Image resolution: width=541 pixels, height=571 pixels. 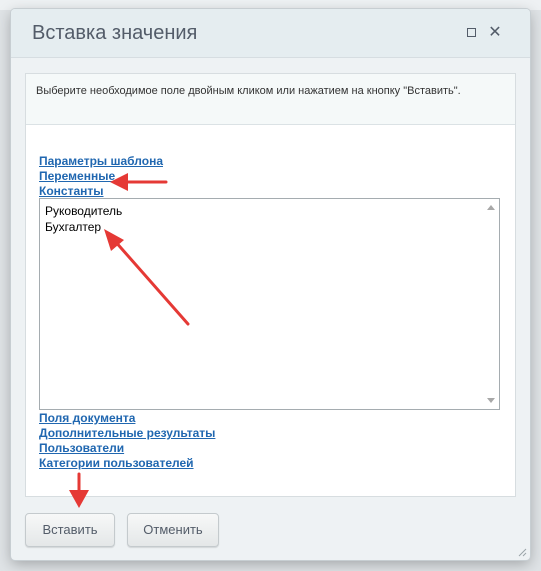 I want to click on close-icon: ✕, so click(x=495, y=33).